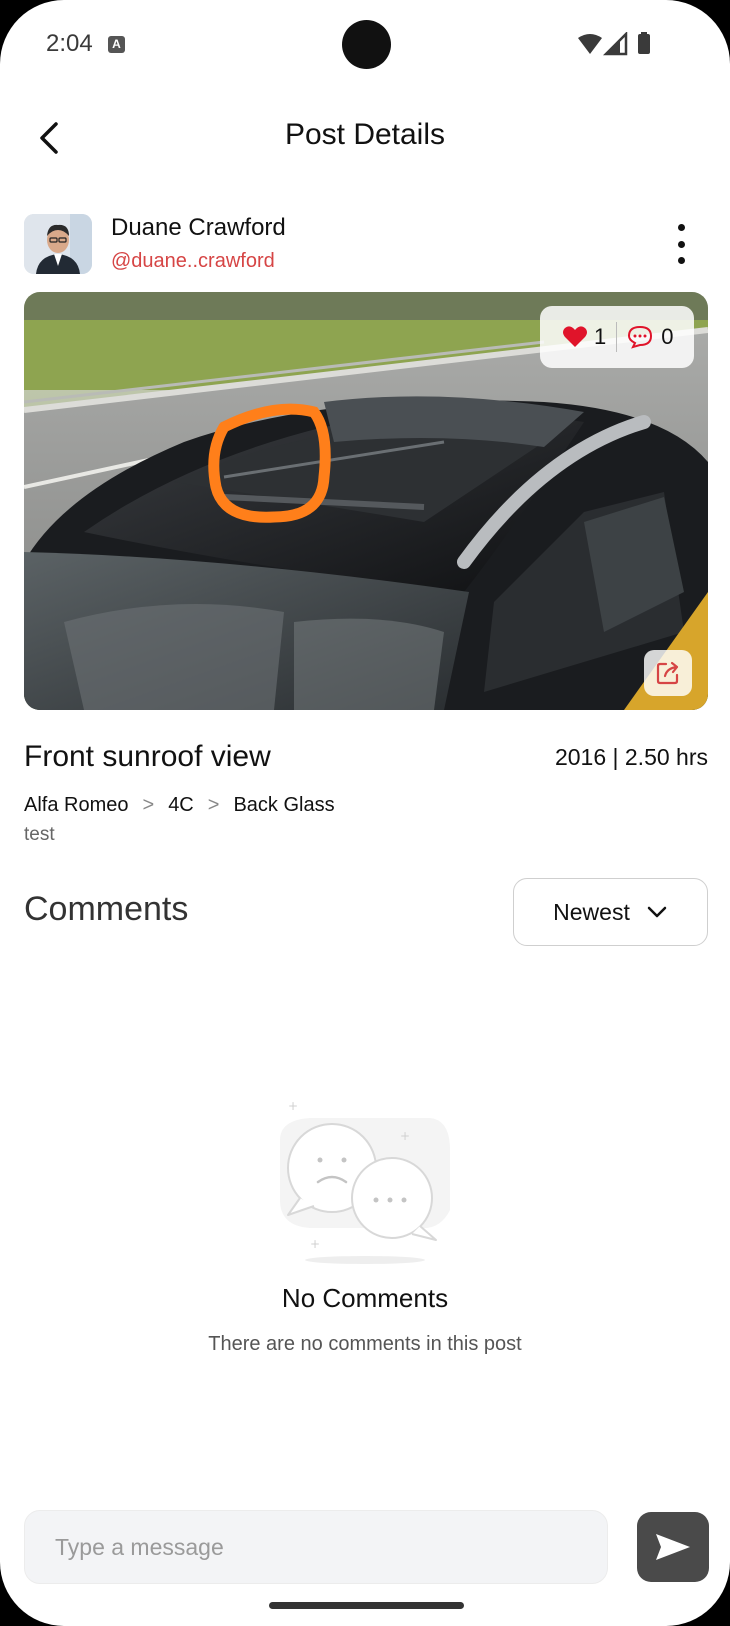 Image resolution: width=730 pixels, height=1626 pixels. I want to click on post-title: Front sunroof view, so click(147, 756).